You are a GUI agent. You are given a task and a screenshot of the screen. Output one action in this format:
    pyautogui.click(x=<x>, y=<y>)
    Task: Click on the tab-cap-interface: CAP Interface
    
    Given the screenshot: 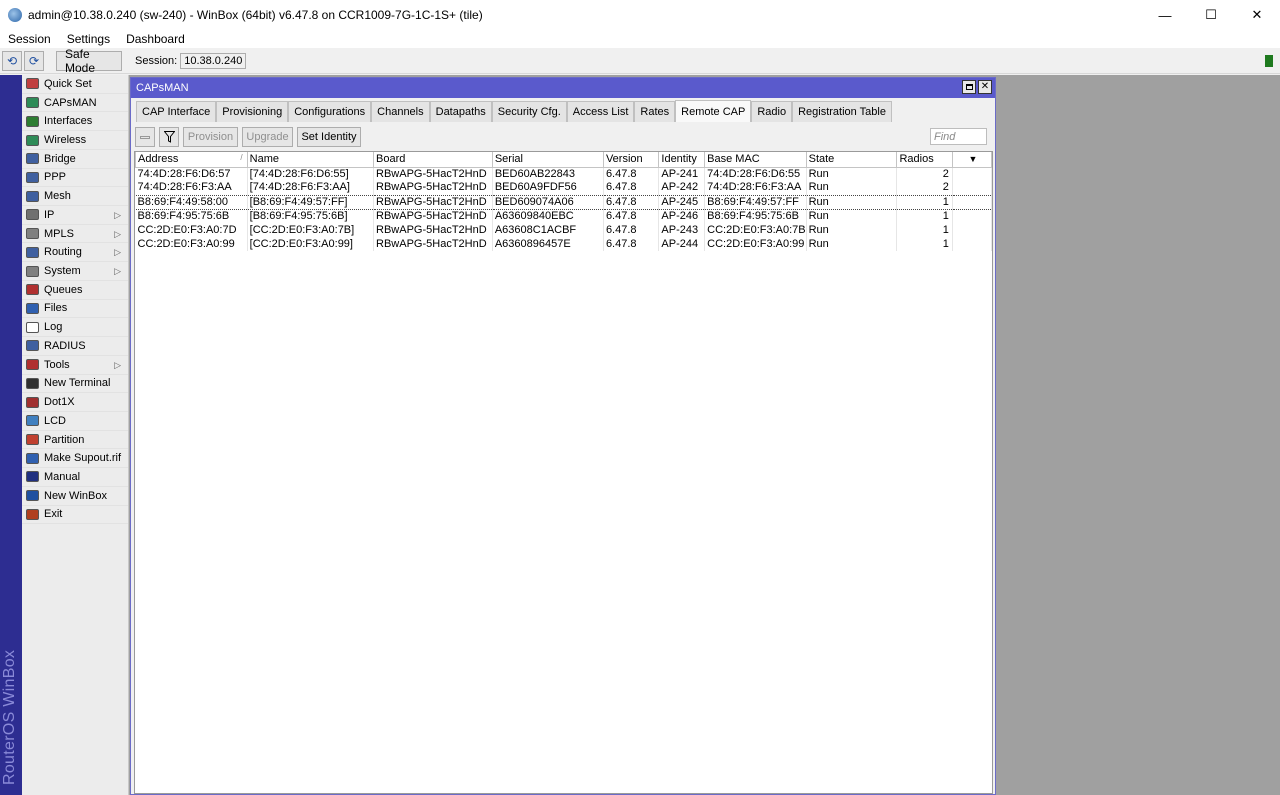 What is the action you would take?
    pyautogui.click(x=176, y=111)
    